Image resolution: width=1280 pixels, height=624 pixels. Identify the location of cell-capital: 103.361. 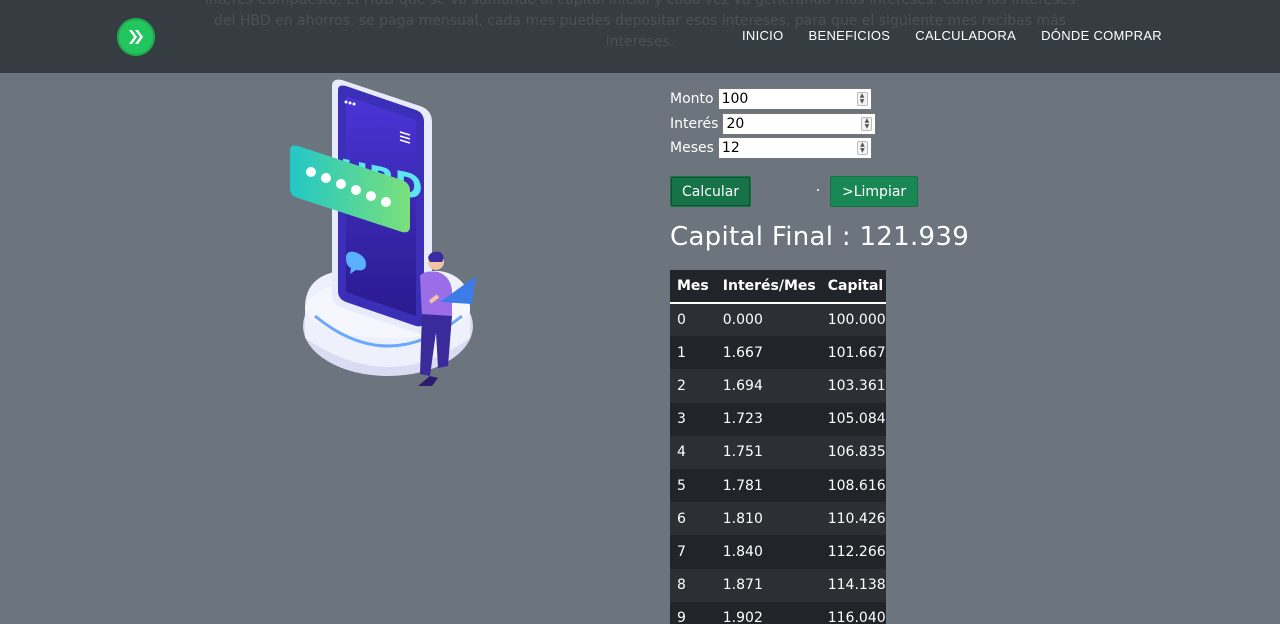
(856, 385).